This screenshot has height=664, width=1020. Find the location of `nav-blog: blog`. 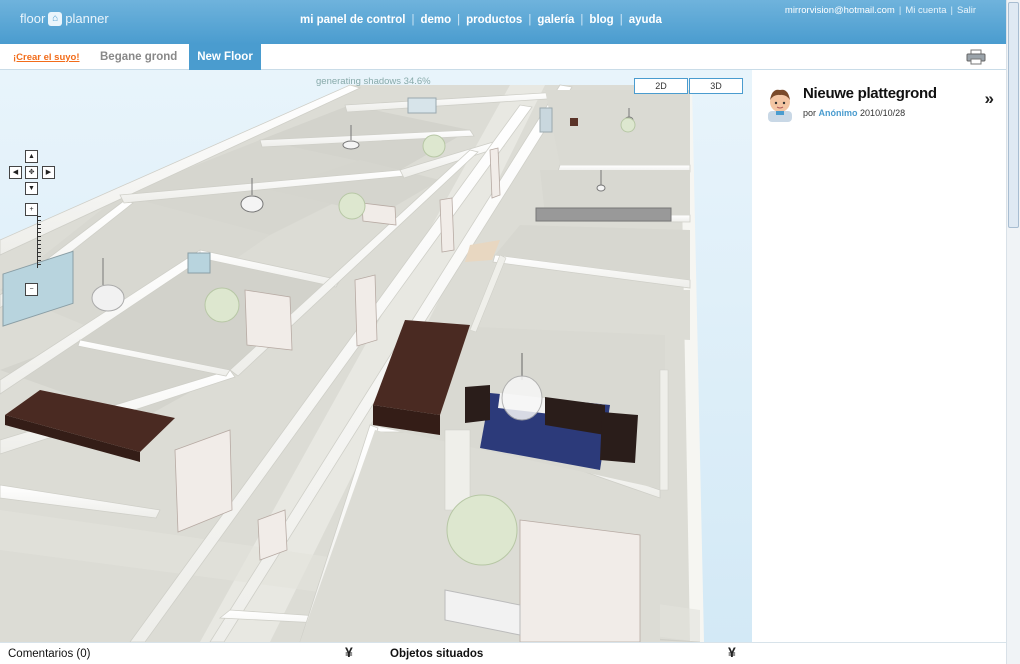

nav-blog: blog is located at coordinates (601, 20).